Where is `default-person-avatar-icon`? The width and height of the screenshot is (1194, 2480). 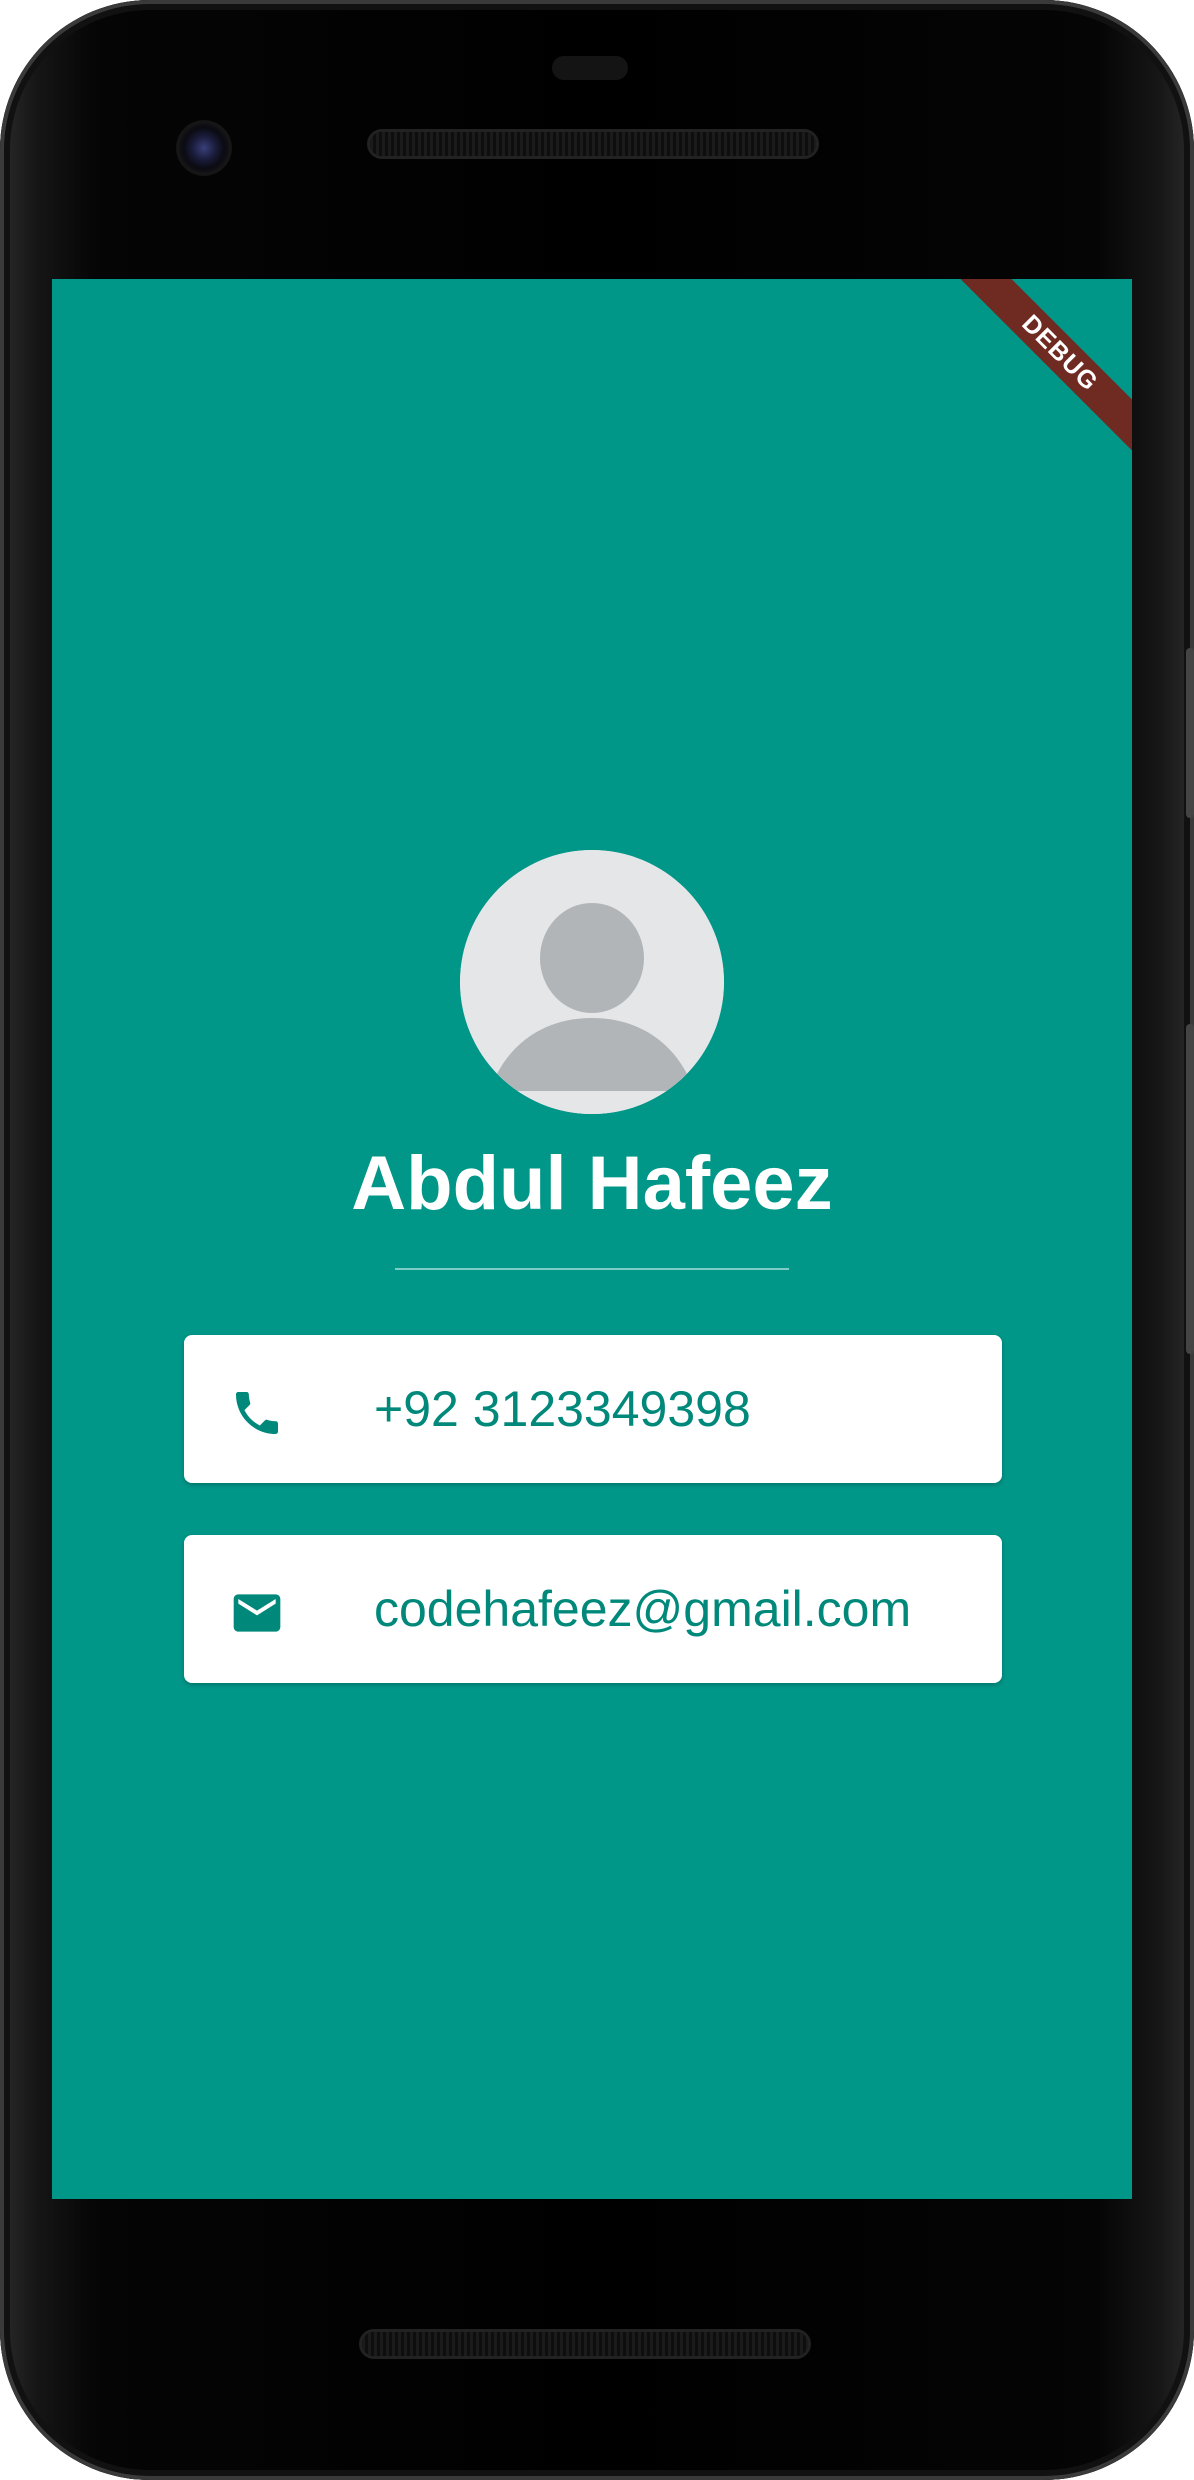
default-person-avatar-icon is located at coordinates (592, 982).